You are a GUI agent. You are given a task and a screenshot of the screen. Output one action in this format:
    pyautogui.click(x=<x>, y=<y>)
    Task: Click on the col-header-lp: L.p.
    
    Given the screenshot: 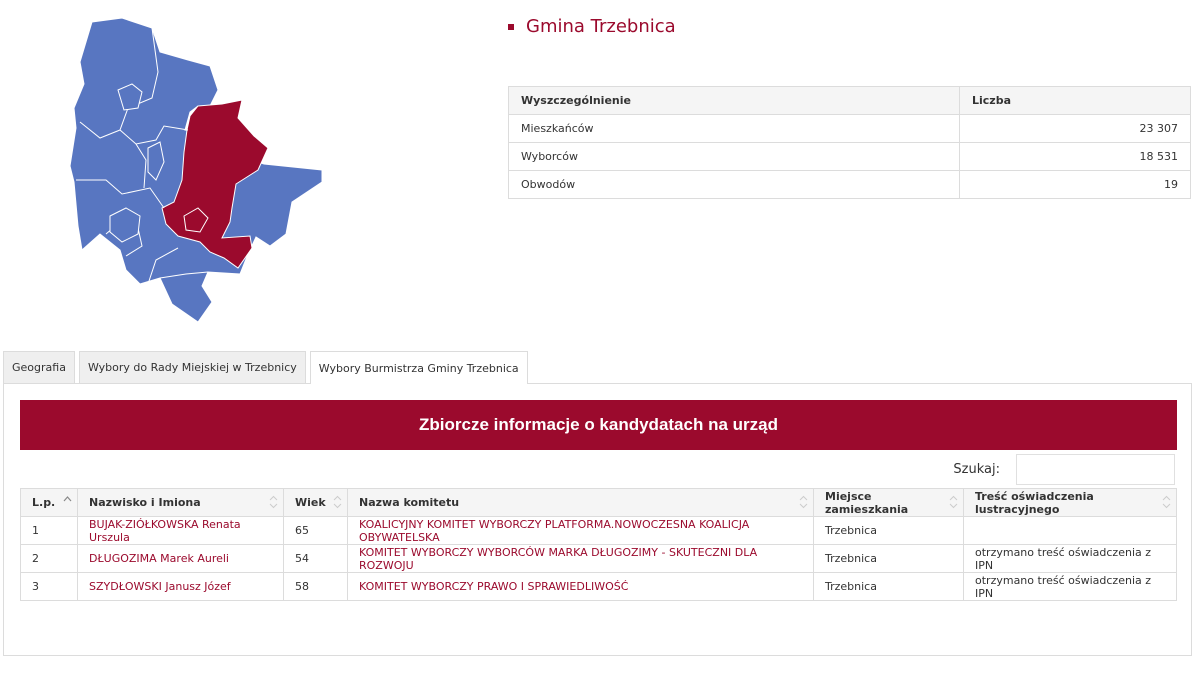 What is the action you would take?
    pyautogui.click(x=49, y=502)
    